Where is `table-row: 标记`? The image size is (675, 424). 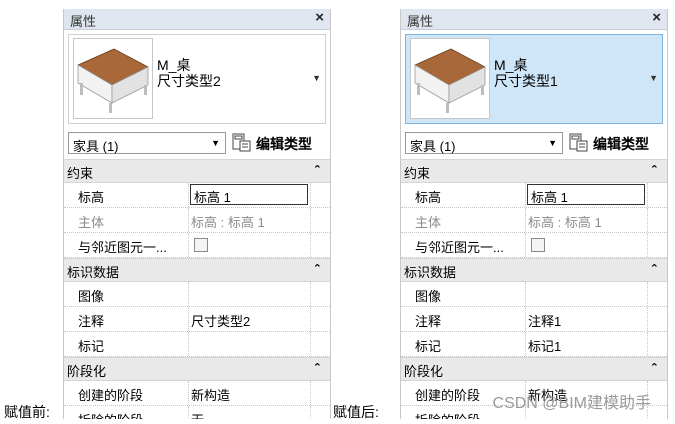
table-row: 标记 is located at coordinates (197, 344).